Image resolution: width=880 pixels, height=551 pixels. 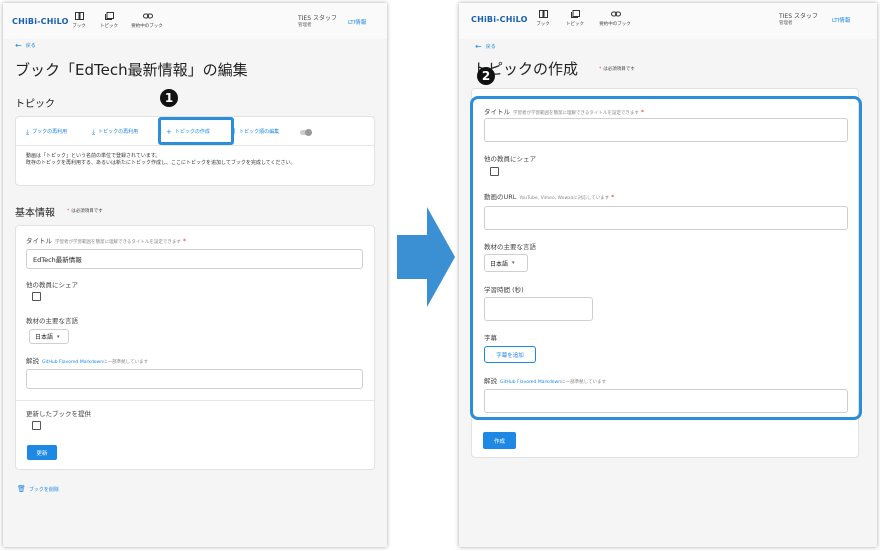 What do you see at coordinates (36, 425) in the screenshot?
I see `provide-checkbox` at bounding box center [36, 425].